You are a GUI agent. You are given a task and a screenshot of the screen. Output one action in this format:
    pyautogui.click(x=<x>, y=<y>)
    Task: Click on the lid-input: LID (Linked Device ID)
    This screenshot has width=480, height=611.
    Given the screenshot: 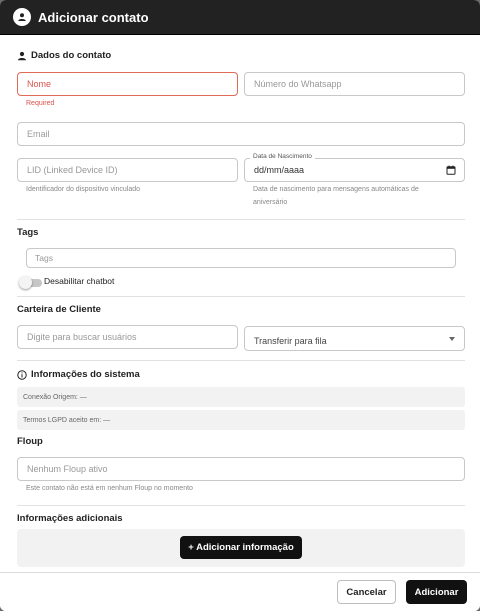 What is the action you would take?
    pyautogui.click(x=127, y=170)
    